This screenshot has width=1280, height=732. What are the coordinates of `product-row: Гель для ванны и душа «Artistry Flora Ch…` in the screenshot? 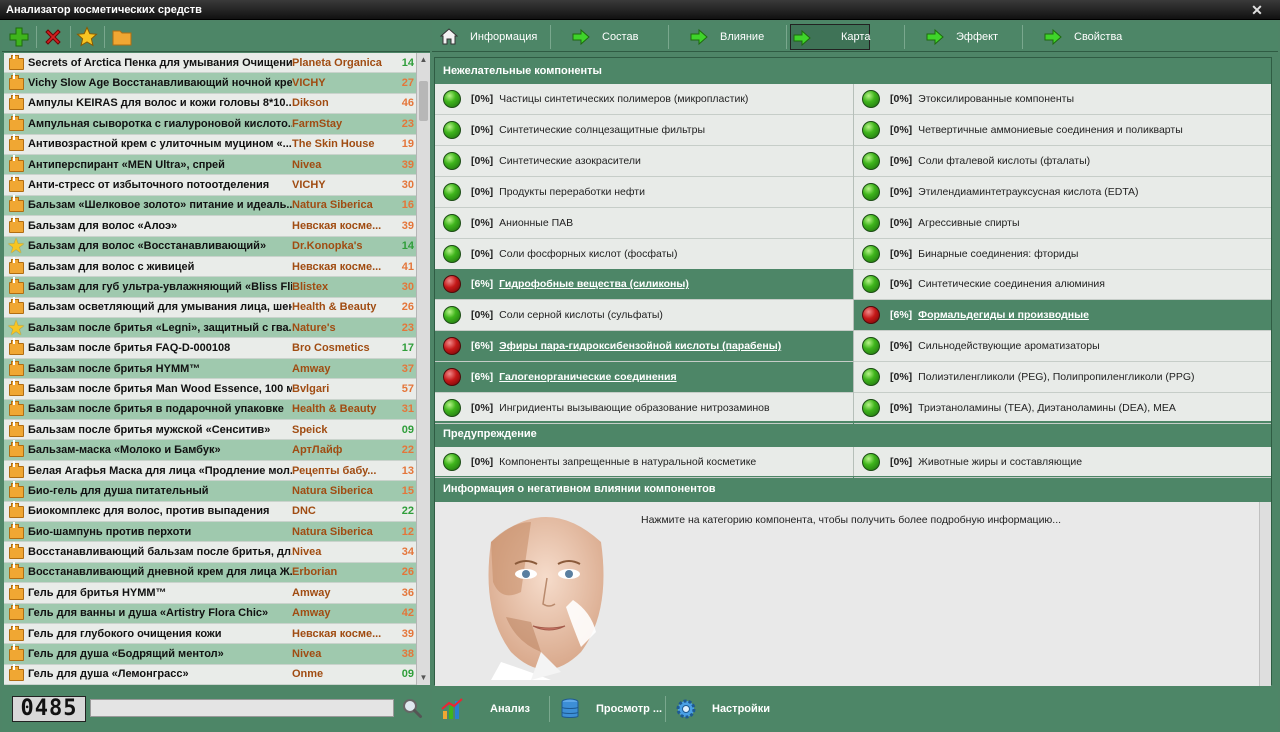 It's located at (210, 613).